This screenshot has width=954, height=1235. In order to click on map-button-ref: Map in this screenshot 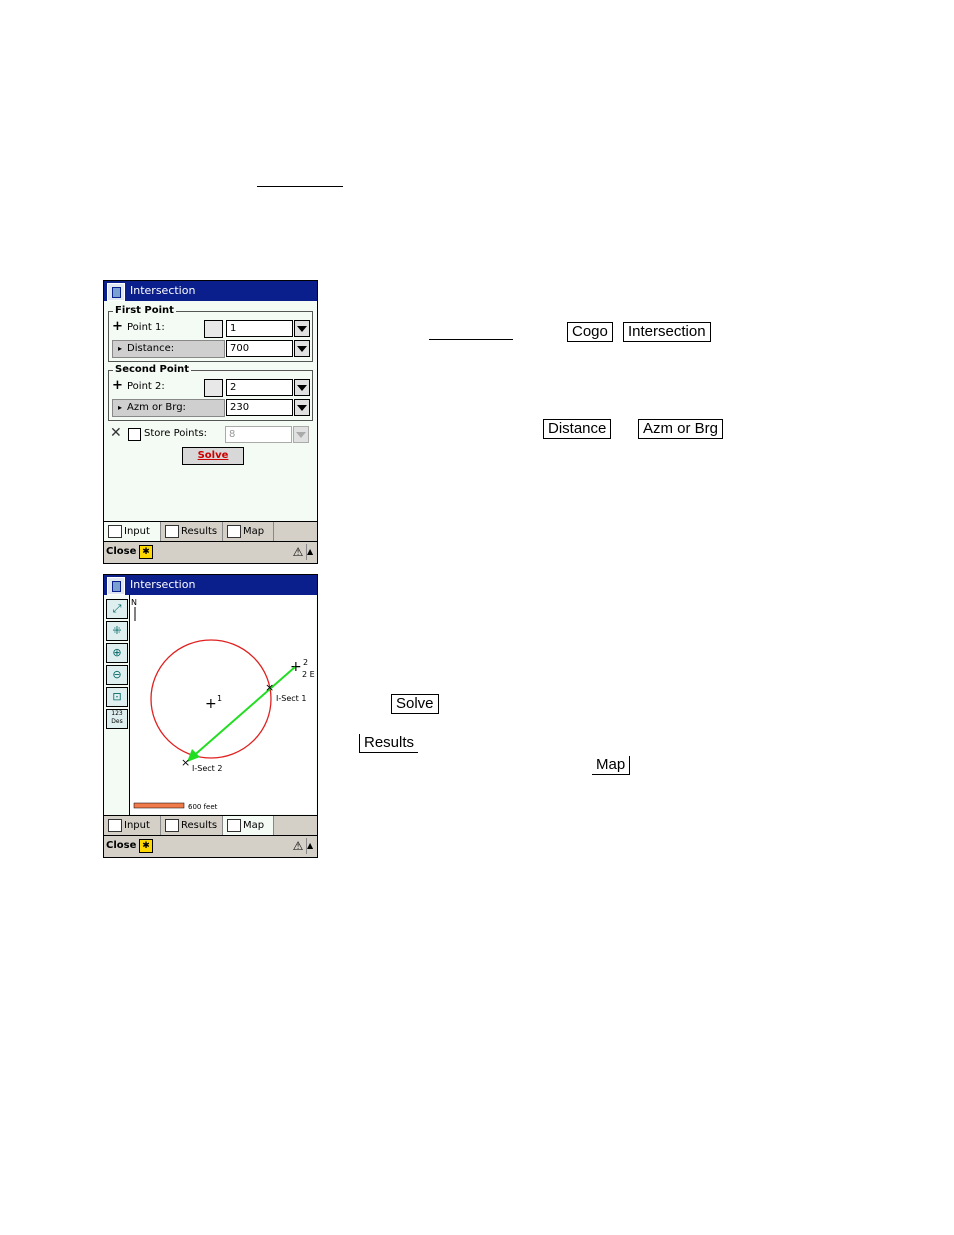, I will do `click(611, 765)`.